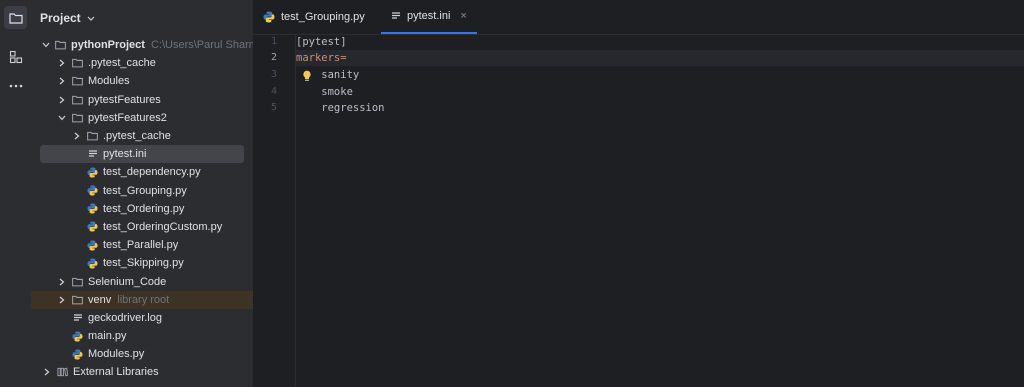 The height and width of the screenshot is (387, 1024). Describe the element at coordinates (116, 372) in the screenshot. I see `tree-item-label: External Libraries` at that location.